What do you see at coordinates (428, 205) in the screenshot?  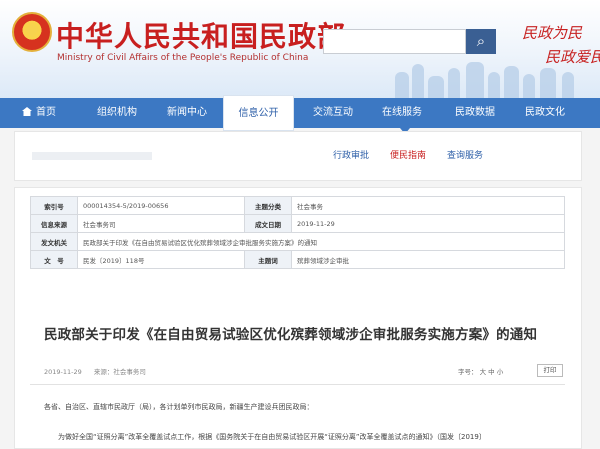 I see `meta-value: 社会事务` at bounding box center [428, 205].